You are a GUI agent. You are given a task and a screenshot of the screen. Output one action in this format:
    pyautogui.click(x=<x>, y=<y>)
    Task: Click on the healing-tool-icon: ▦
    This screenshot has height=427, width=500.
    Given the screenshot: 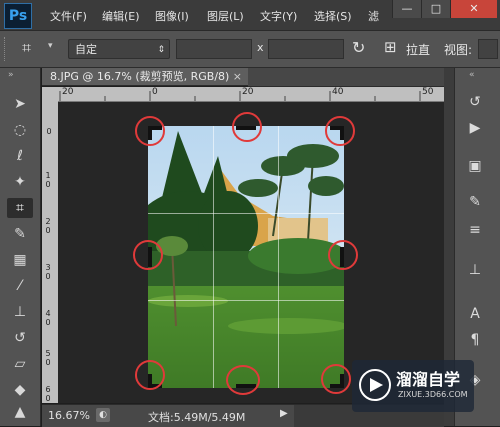 What is the action you would take?
    pyautogui.click(x=20, y=260)
    